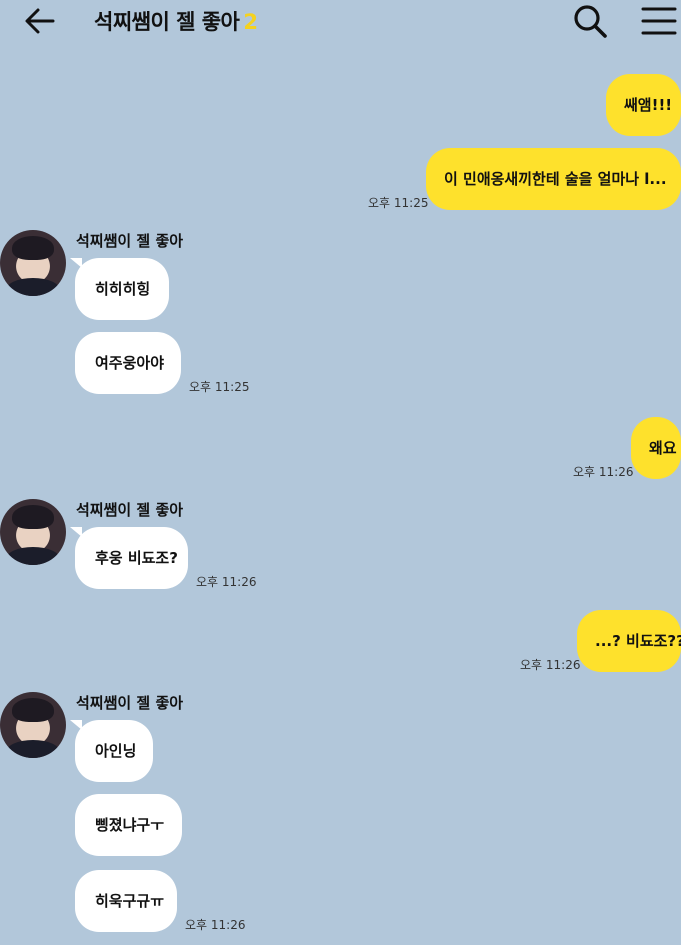 The image size is (681, 945). I want to click on their-message-bubble: 히욱구규ㅠ, so click(126, 901).